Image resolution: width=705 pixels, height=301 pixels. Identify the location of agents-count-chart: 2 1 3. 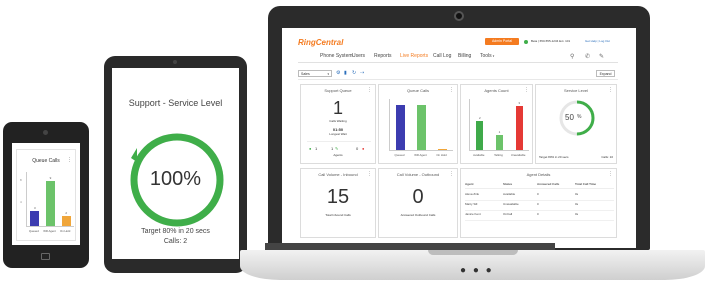
(499, 125).